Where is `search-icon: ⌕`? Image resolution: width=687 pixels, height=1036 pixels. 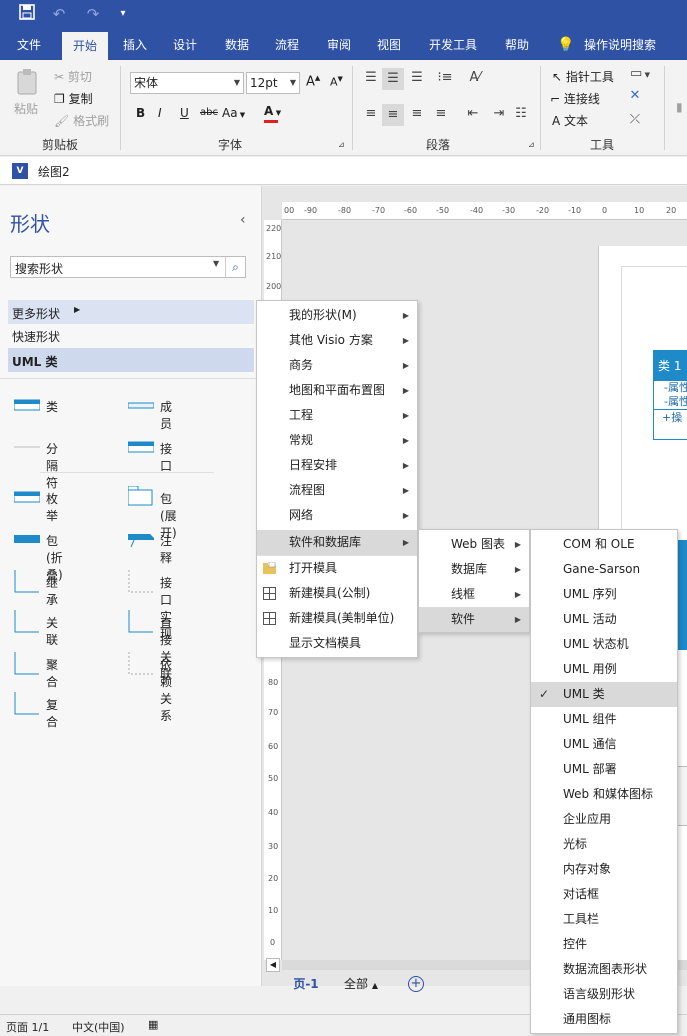
search-icon: ⌕ is located at coordinates (235, 267).